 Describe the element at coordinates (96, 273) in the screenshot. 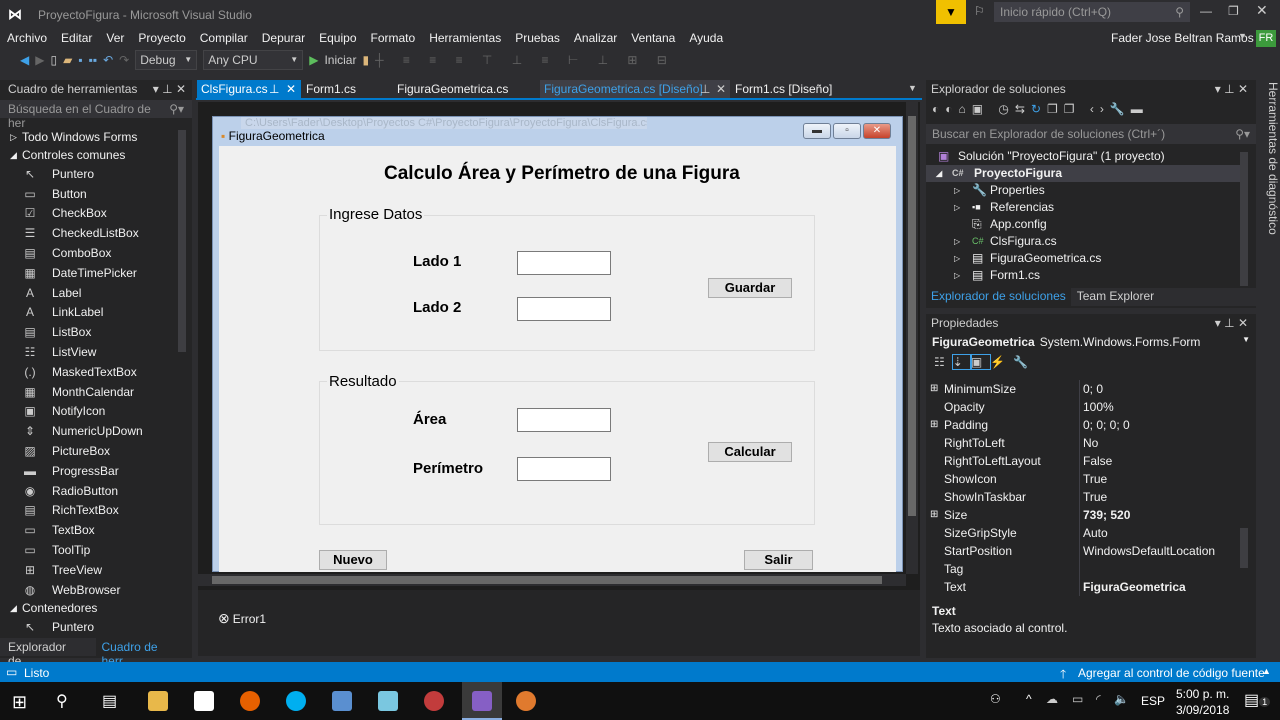

I see `toolbox-item-datetimepicker: ▦ DateTimePicker` at that location.